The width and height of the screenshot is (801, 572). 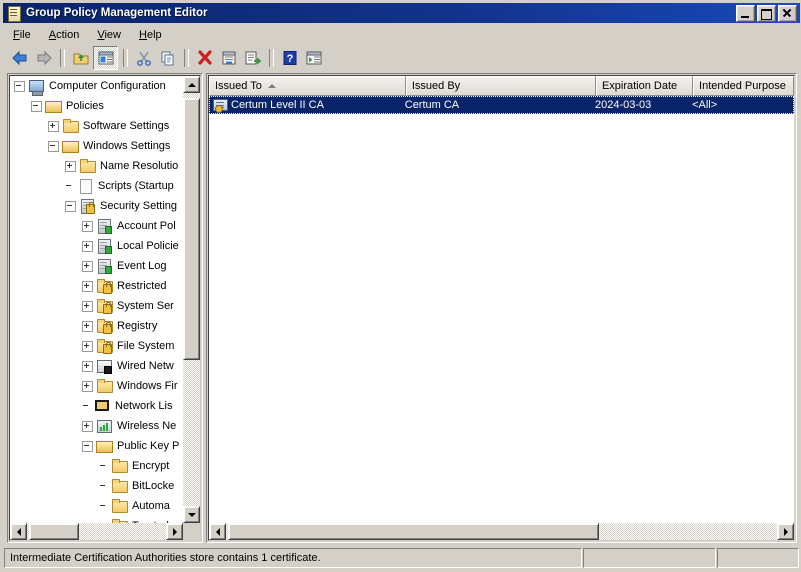 I want to click on list-hscroll-thumb, so click(x=413, y=531).